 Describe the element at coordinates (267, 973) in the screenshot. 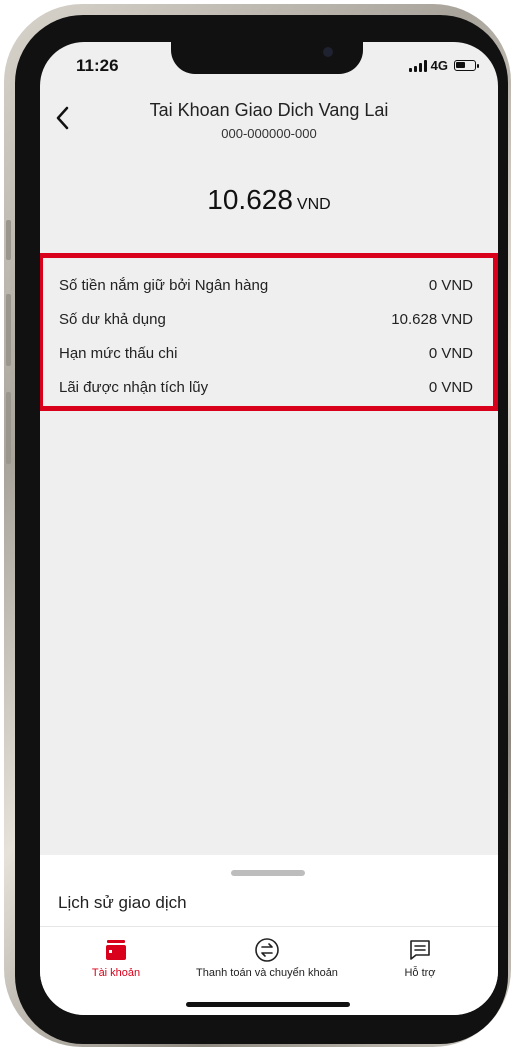

I see `tab-payments-transfers-label: Thanh toán và chuyển khoản` at that location.